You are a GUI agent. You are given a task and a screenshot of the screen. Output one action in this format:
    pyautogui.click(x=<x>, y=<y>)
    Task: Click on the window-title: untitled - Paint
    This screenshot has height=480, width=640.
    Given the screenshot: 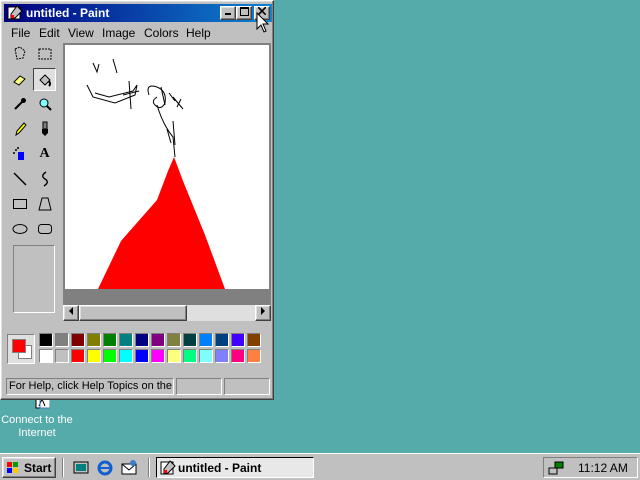 What is the action you would take?
    pyautogui.click(x=68, y=13)
    